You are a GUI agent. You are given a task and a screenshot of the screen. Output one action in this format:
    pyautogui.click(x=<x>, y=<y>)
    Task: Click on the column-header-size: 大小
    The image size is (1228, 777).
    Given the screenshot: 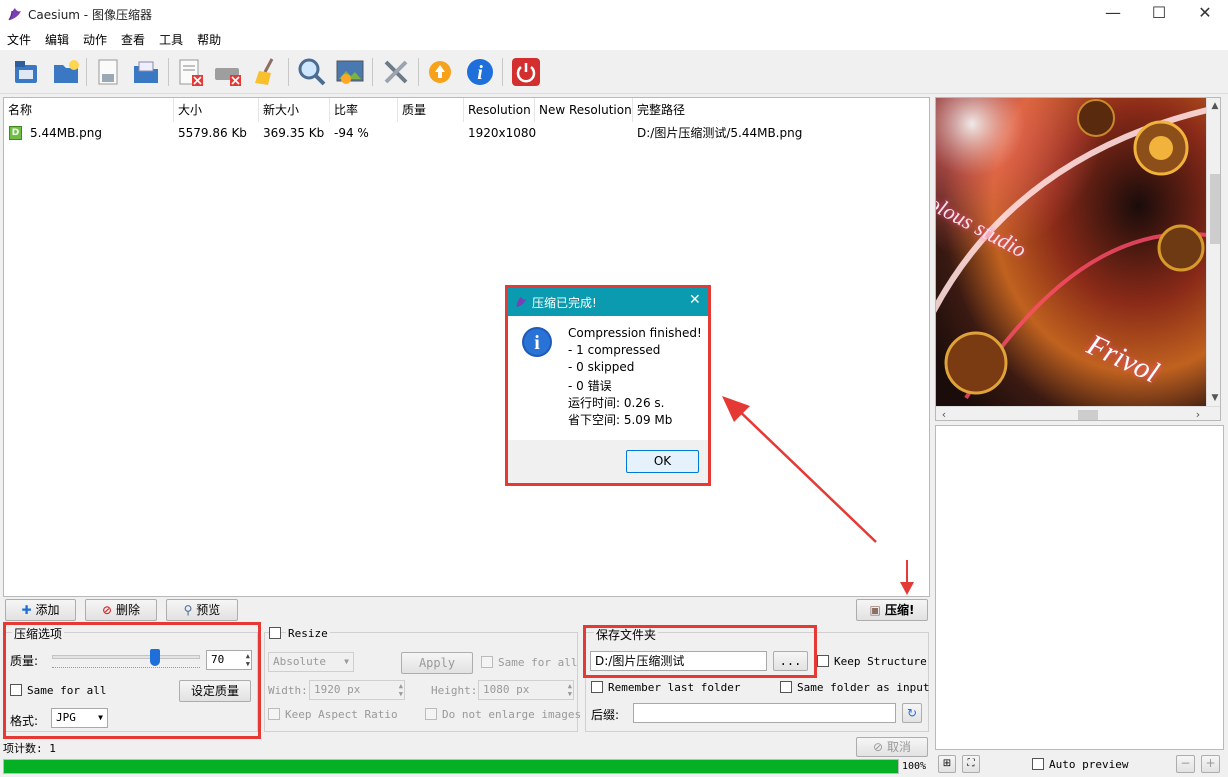 What is the action you would take?
    pyautogui.click(x=216, y=110)
    